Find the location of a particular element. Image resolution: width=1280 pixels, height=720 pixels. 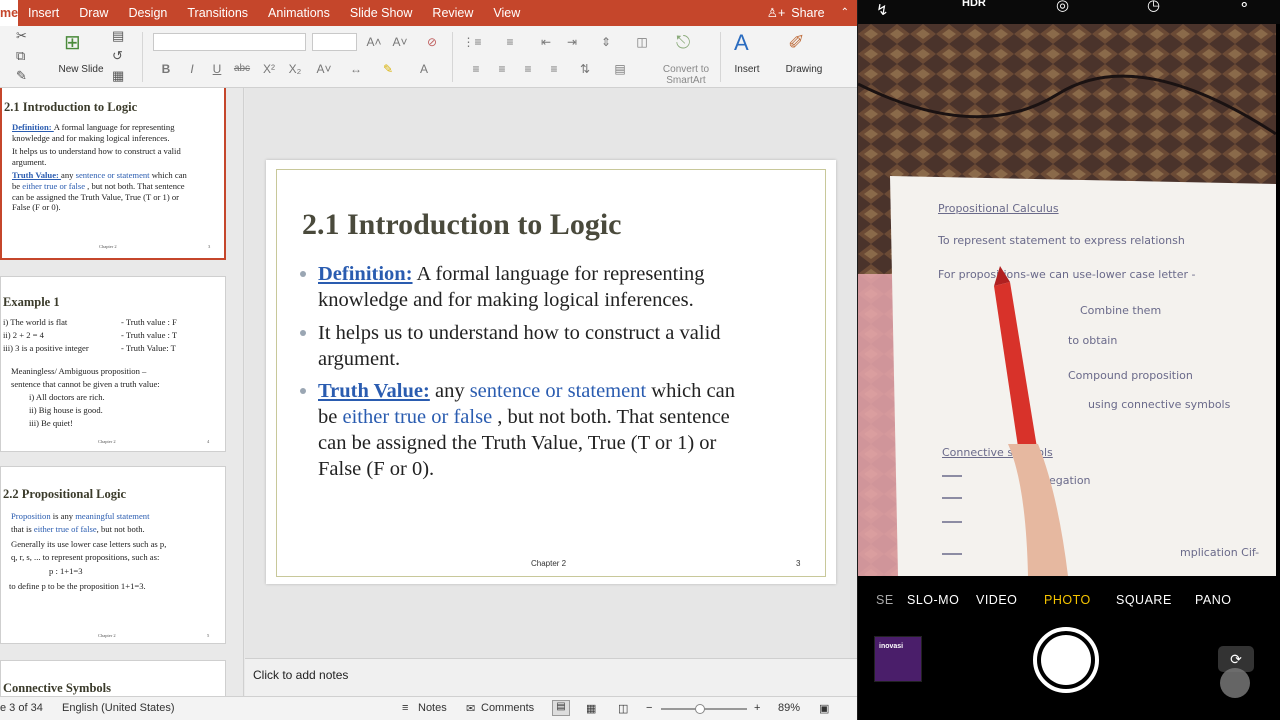

comments-label: Comments is located at coordinates (507, 708).